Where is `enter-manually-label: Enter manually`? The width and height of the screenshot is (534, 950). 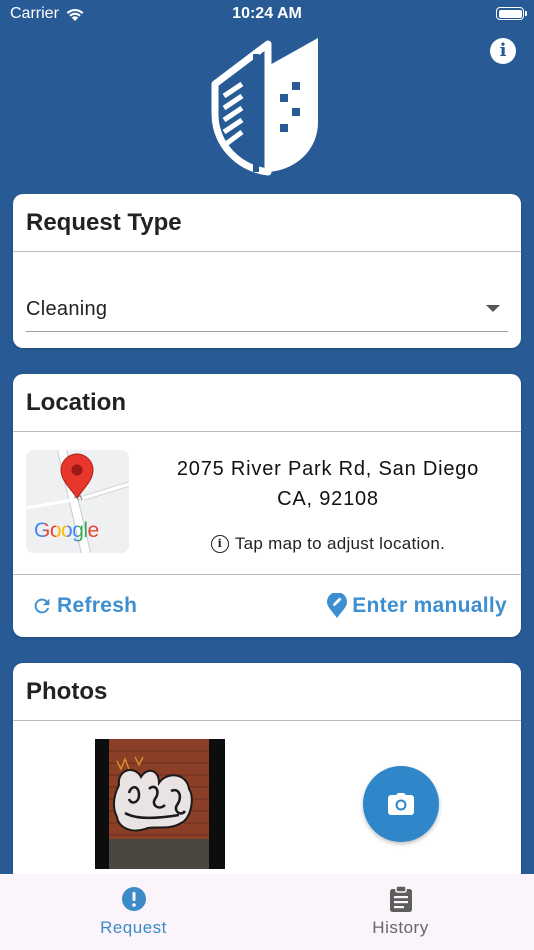 enter-manually-label: Enter manually is located at coordinates (429, 605).